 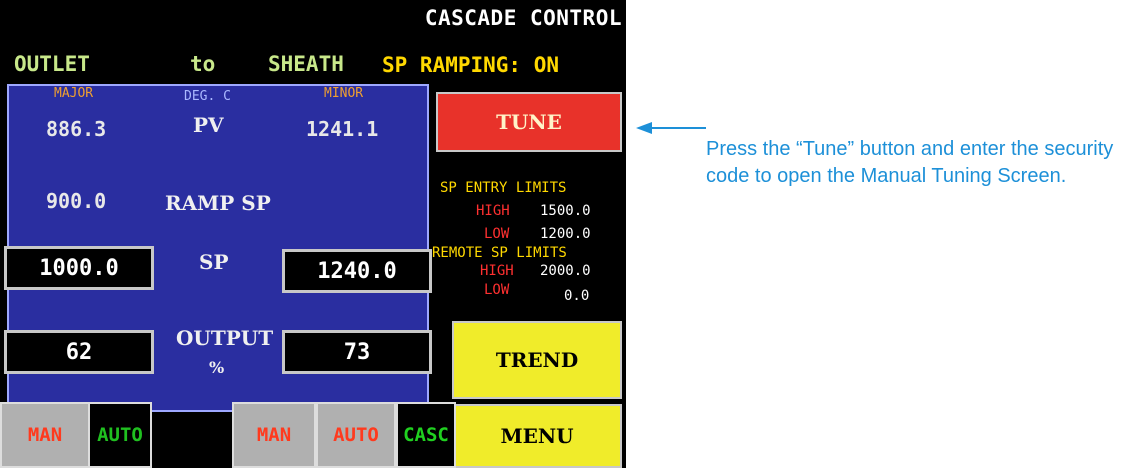 What do you see at coordinates (52, 64) in the screenshot?
I see `outlet-label: OUTLET` at bounding box center [52, 64].